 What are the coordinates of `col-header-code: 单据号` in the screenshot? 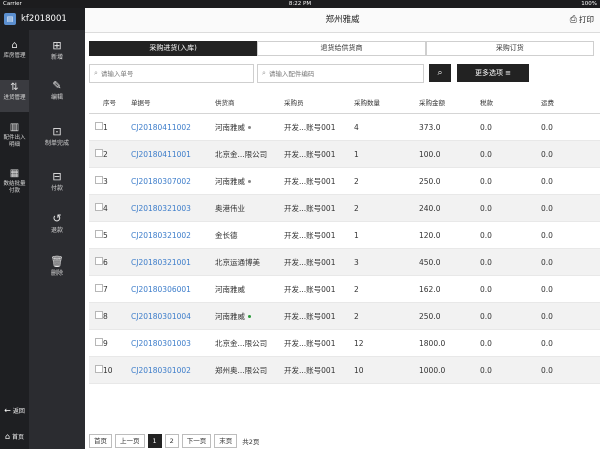 It's located at (141, 103).